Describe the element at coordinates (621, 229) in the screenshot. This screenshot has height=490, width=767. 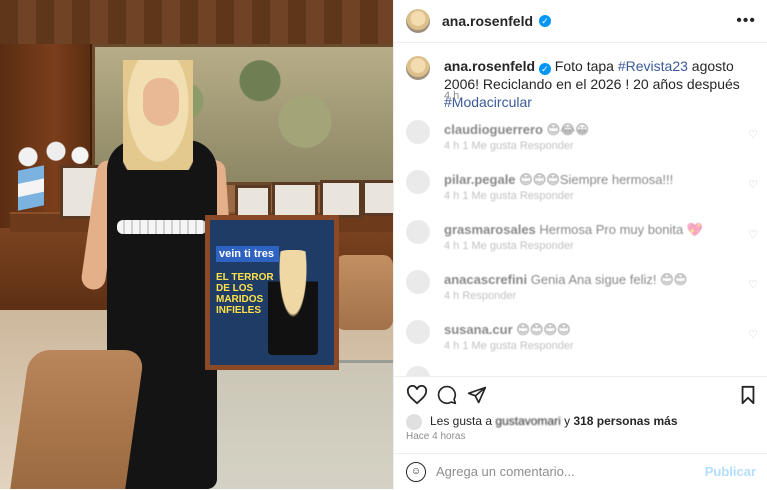
I see `comment-text: Hermosa Pro muy bonita 💖` at that location.